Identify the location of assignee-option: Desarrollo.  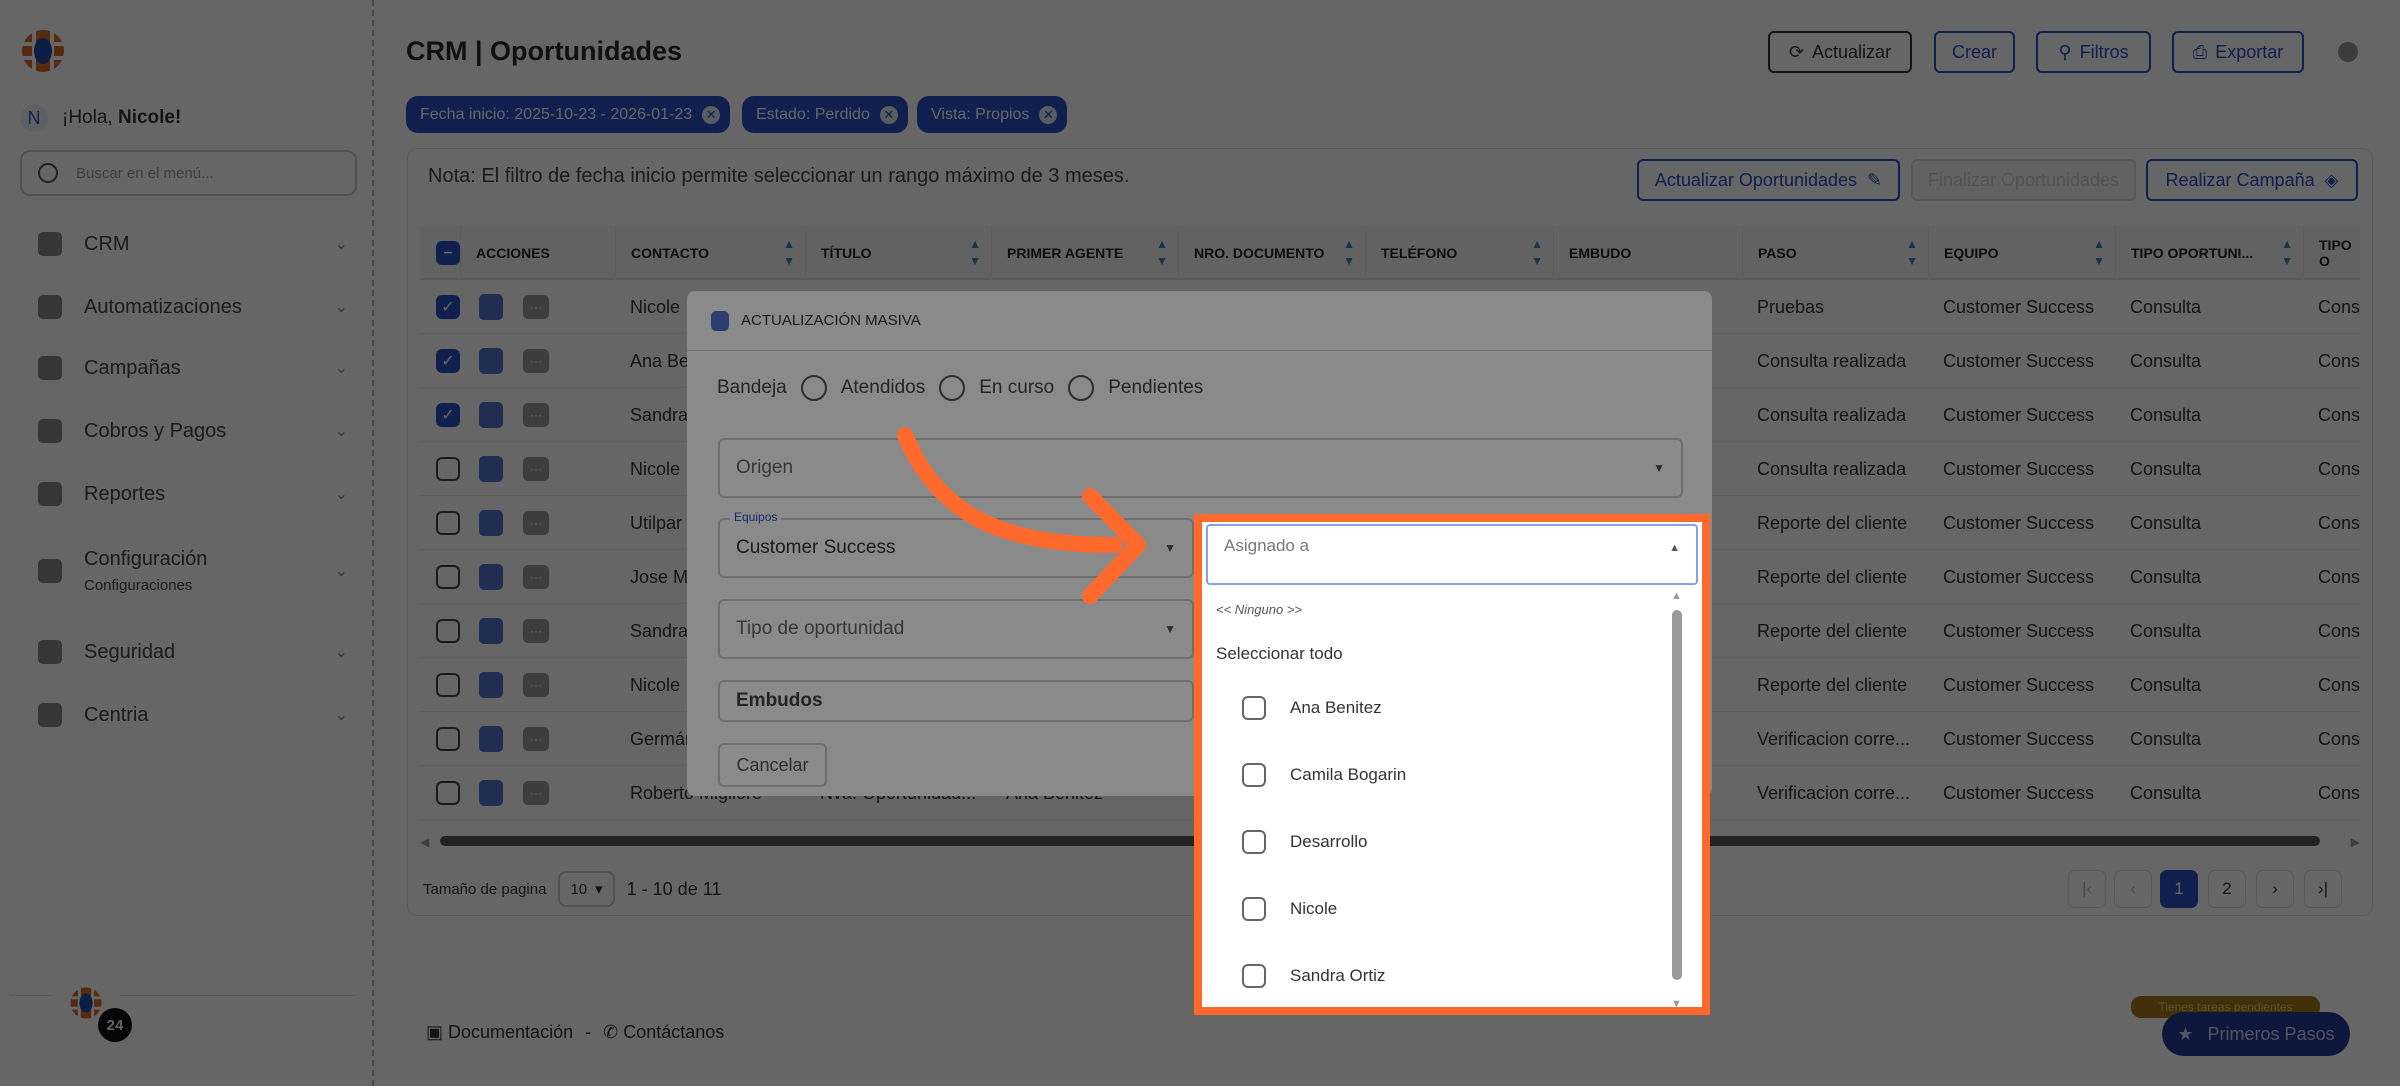
(1304, 842).